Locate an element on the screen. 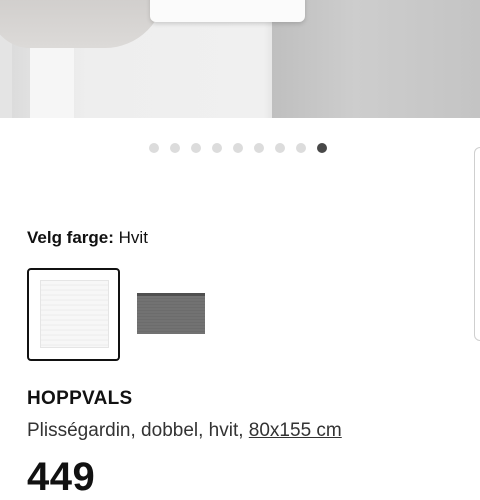 Image resolution: width=480 pixels, height=500 pixels. gallery-pagination is located at coordinates (238, 148).